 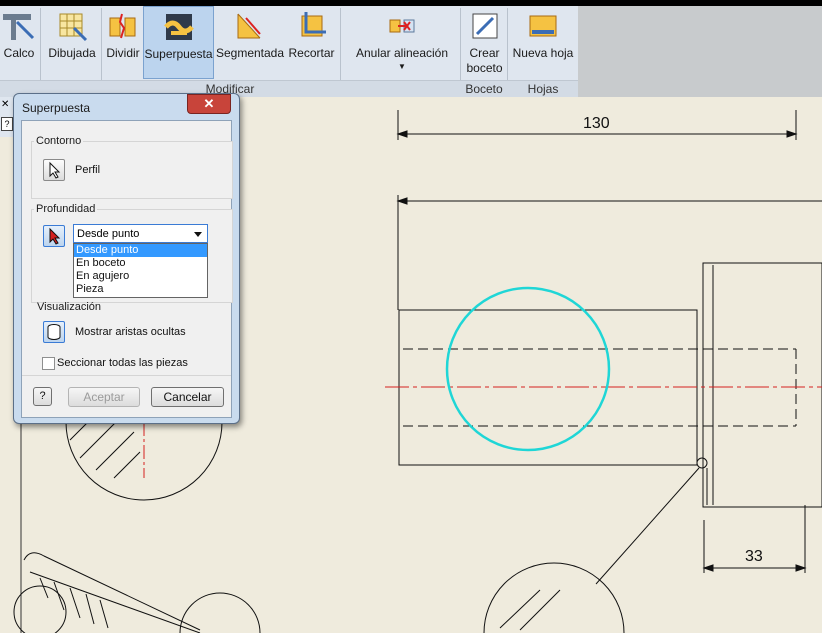 I want to click on cursor-arrow-red-icon, so click(x=55, y=236).